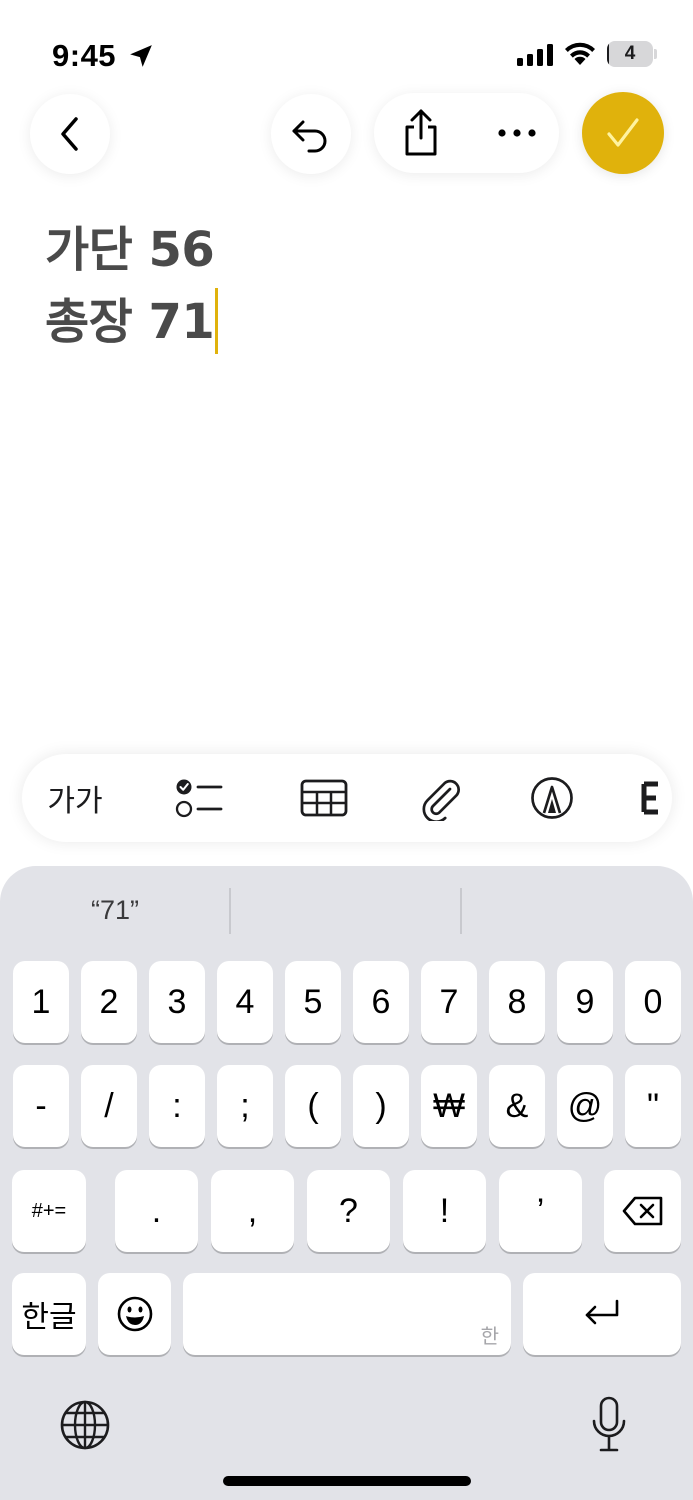 Image resolution: width=693 pixels, height=1500 pixels. I want to click on checkmark-icon, so click(623, 132).